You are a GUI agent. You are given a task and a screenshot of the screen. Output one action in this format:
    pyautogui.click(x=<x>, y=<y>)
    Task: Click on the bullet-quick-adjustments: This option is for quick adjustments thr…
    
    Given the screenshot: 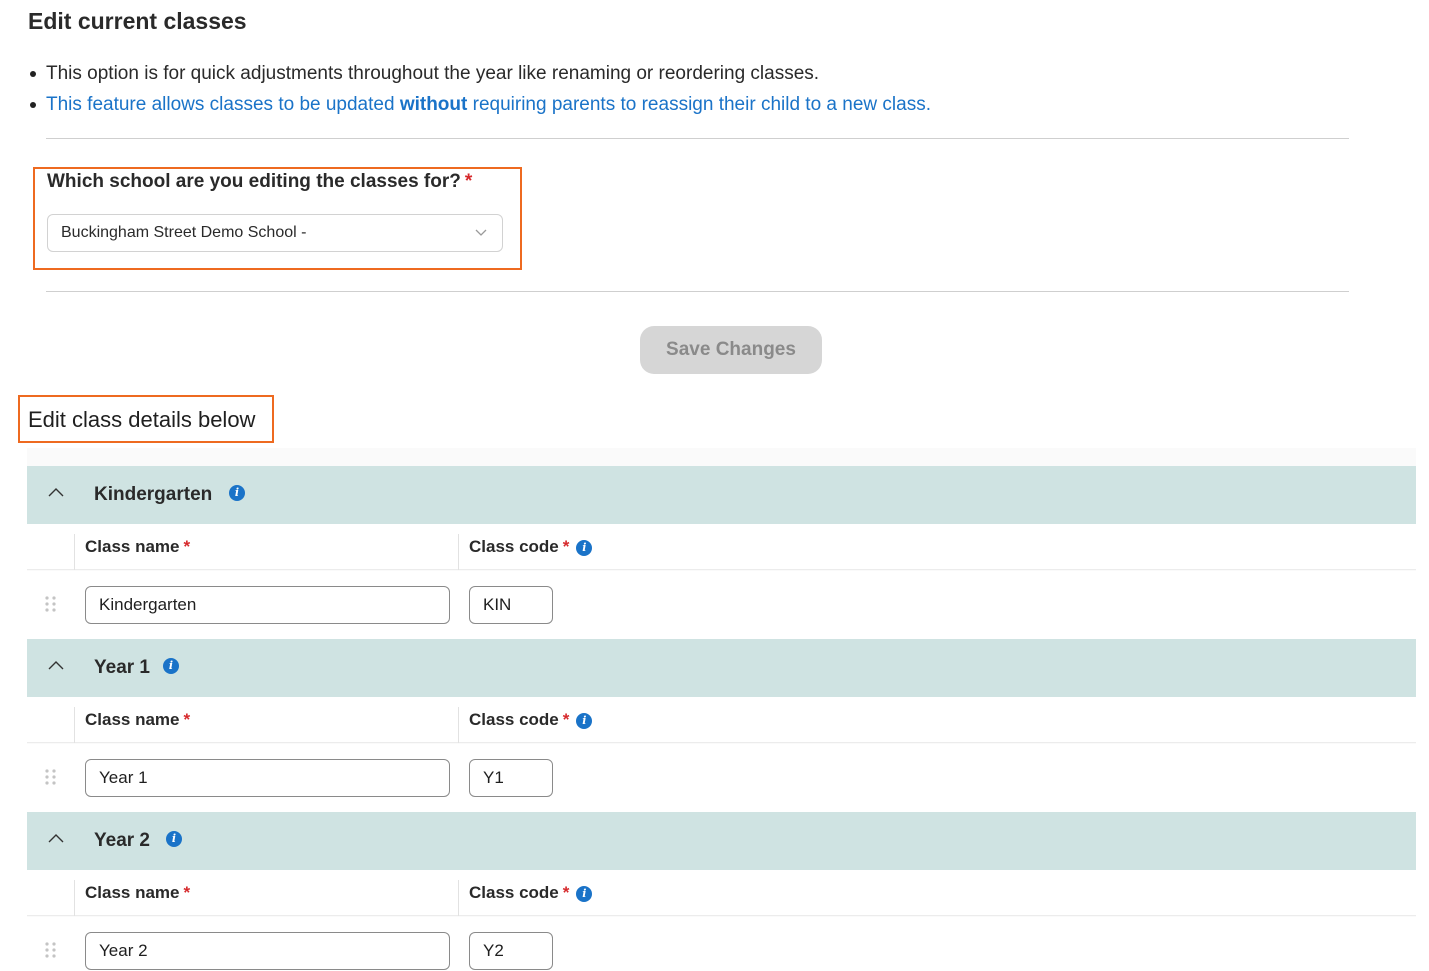 What is the action you would take?
    pyautogui.click(x=480, y=73)
    